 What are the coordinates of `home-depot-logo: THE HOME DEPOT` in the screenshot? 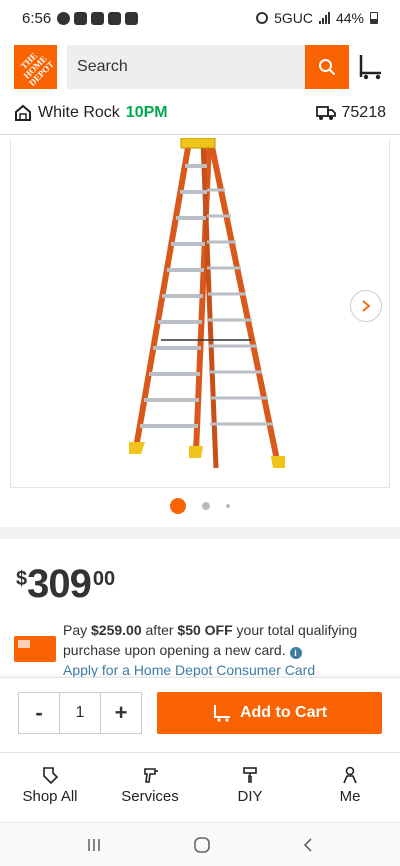 It's located at (36, 67).